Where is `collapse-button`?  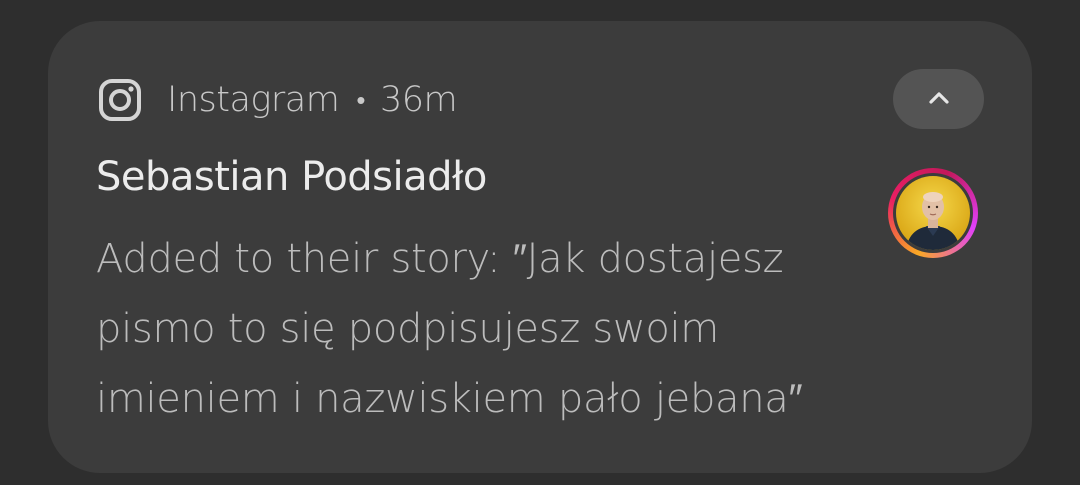 collapse-button is located at coordinates (938, 99).